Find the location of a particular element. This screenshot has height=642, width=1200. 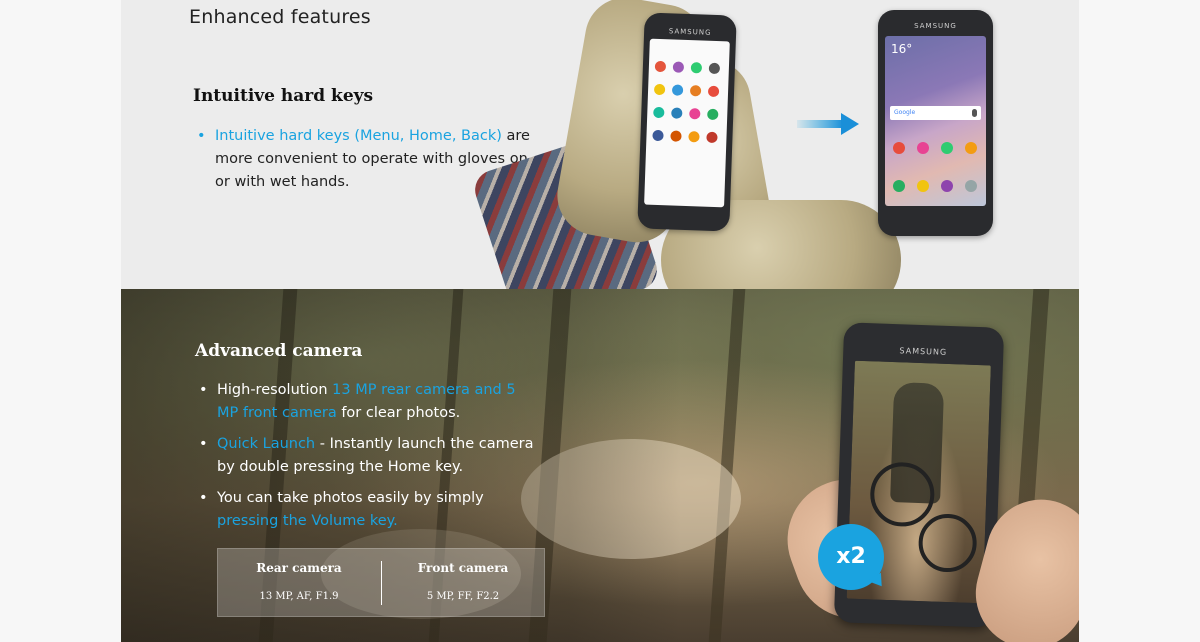

arrow-right-icon is located at coordinates (828, 124).